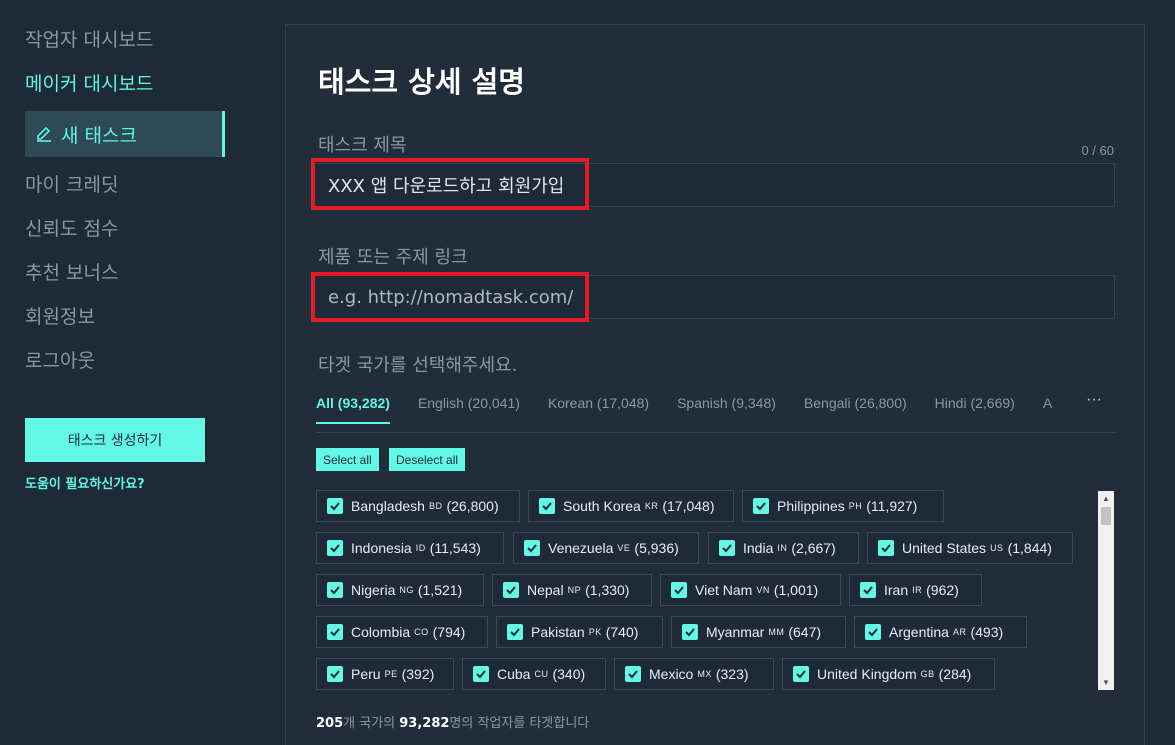 The height and width of the screenshot is (745, 1175). I want to click on task-title-input, so click(714, 185).